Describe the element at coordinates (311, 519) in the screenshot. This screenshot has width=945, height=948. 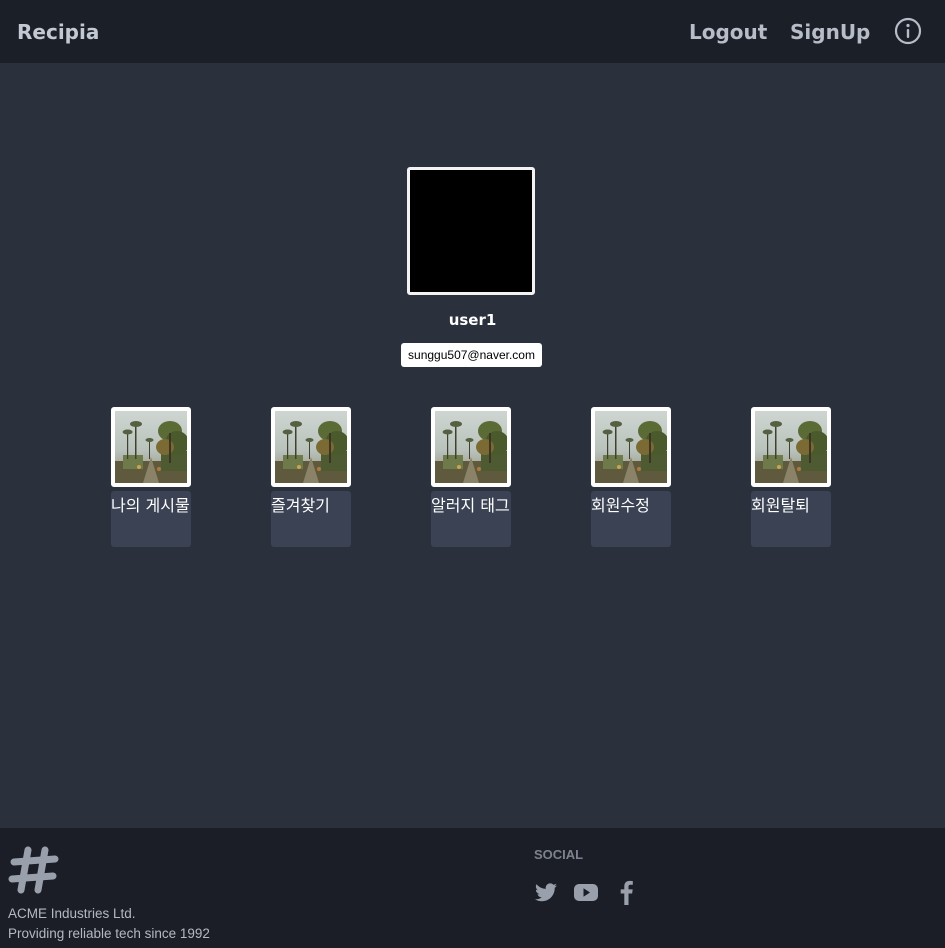
I see `menu-item-label: 즐겨찾기` at that location.